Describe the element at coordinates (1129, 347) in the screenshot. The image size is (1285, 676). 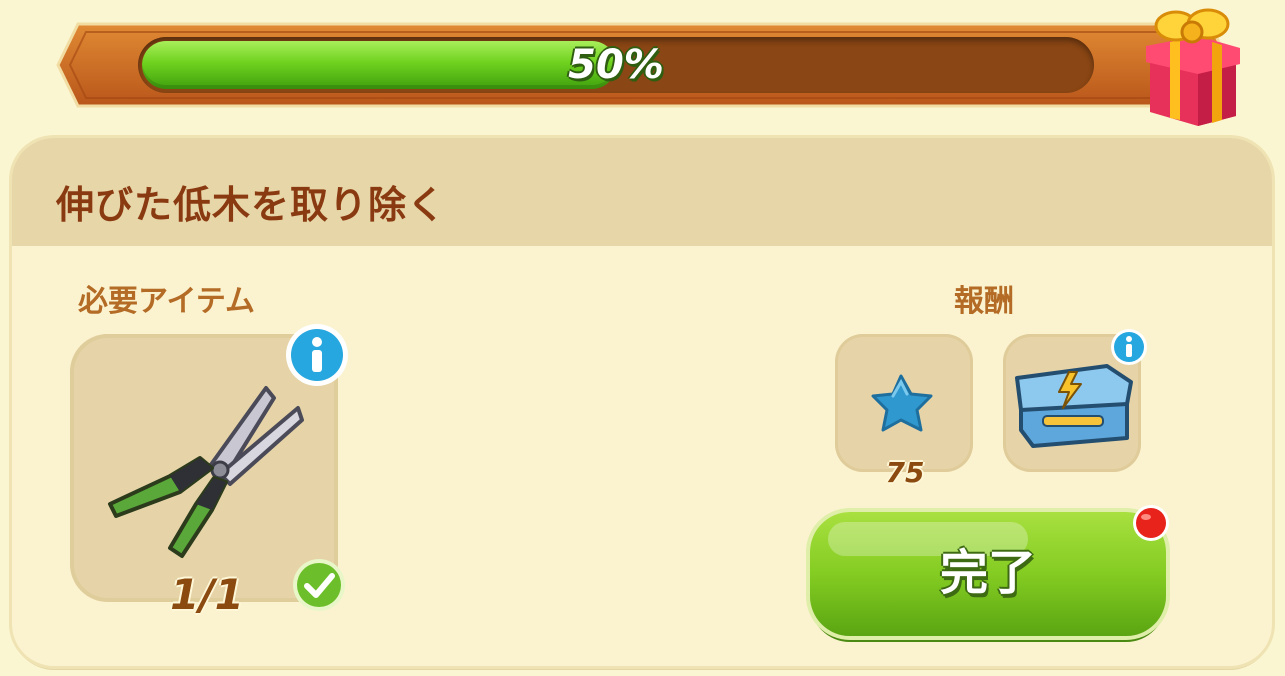
I see `chest-info-icon` at that location.